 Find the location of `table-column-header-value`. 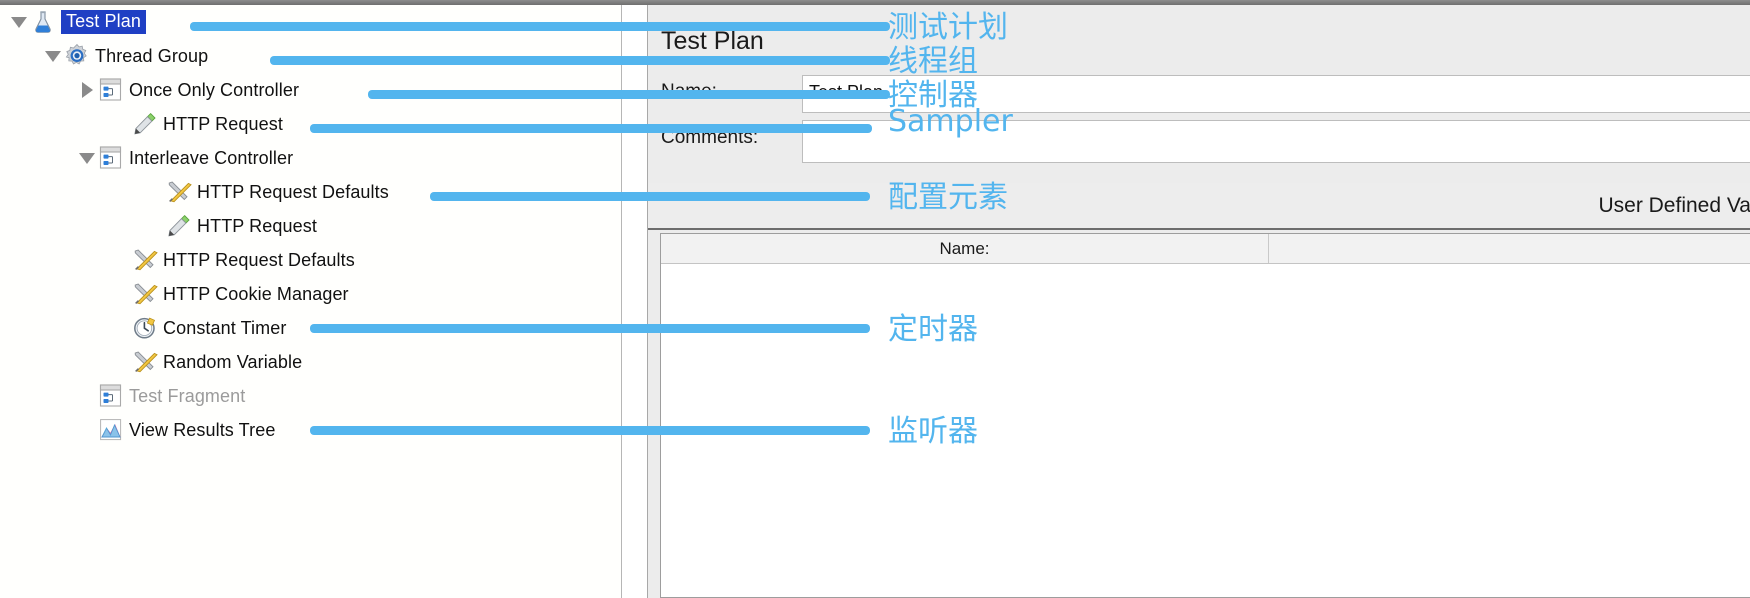

table-column-header-value is located at coordinates (1509, 248).